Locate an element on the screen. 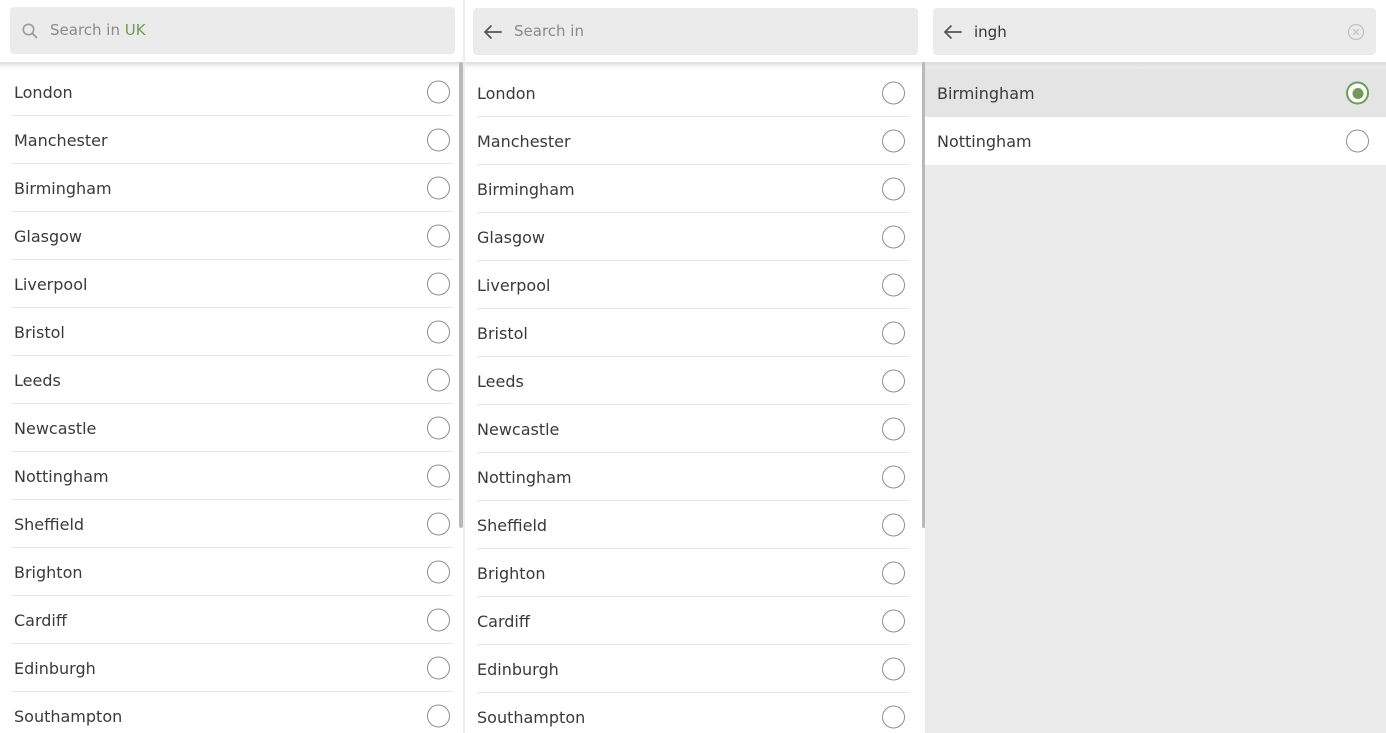 The image size is (1386, 733). search-scope: UK is located at coordinates (135, 30).